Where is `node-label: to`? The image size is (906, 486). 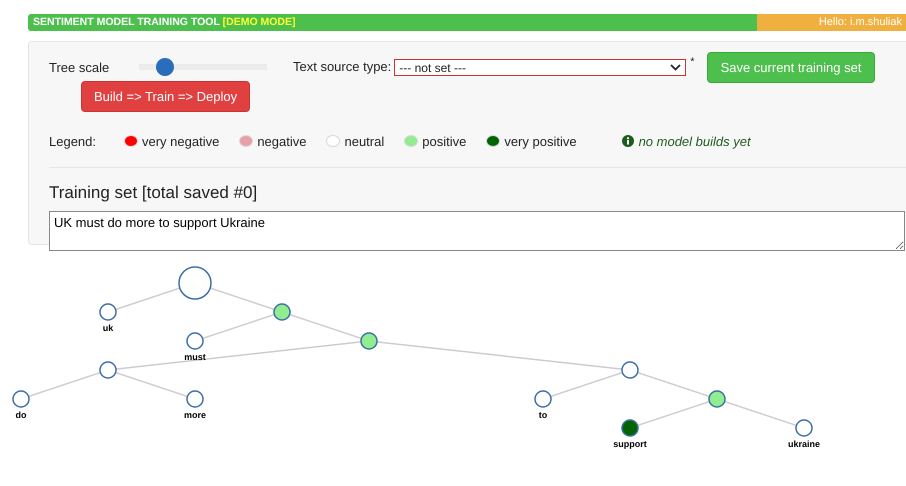 node-label: to is located at coordinates (543, 415).